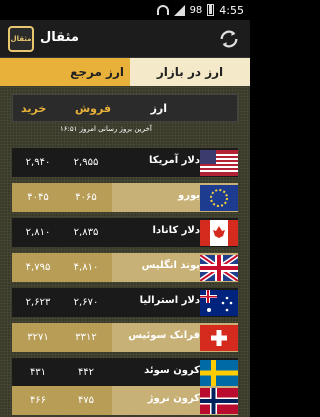  What do you see at coordinates (65, 72) in the screenshot?
I see `tab-reference: ارز مرجع` at bounding box center [65, 72].